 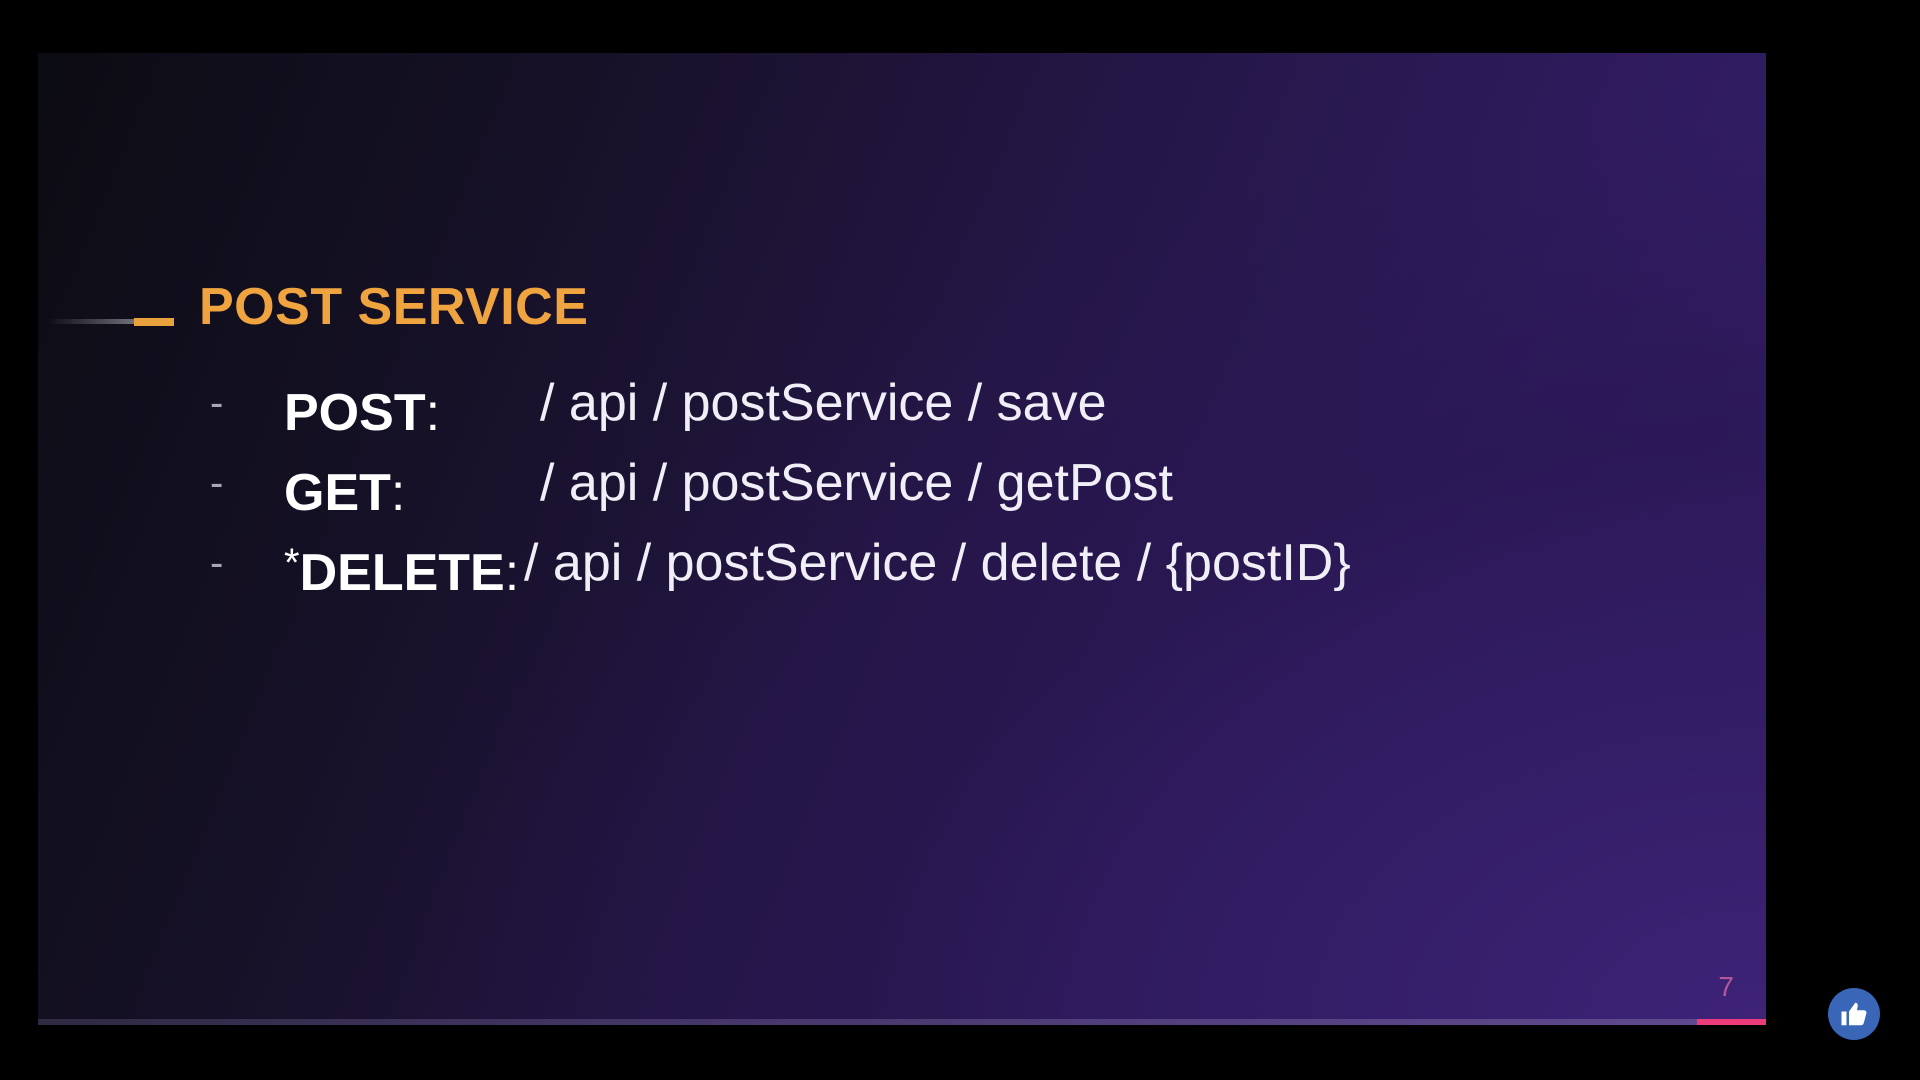 I want to click on slide-title: POST SERVICE, so click(x=394, y=307).